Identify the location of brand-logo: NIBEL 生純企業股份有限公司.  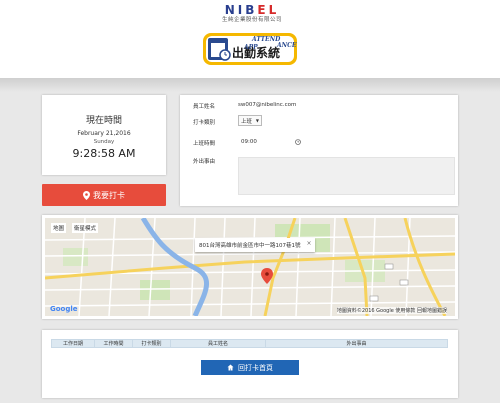
(252, 14).